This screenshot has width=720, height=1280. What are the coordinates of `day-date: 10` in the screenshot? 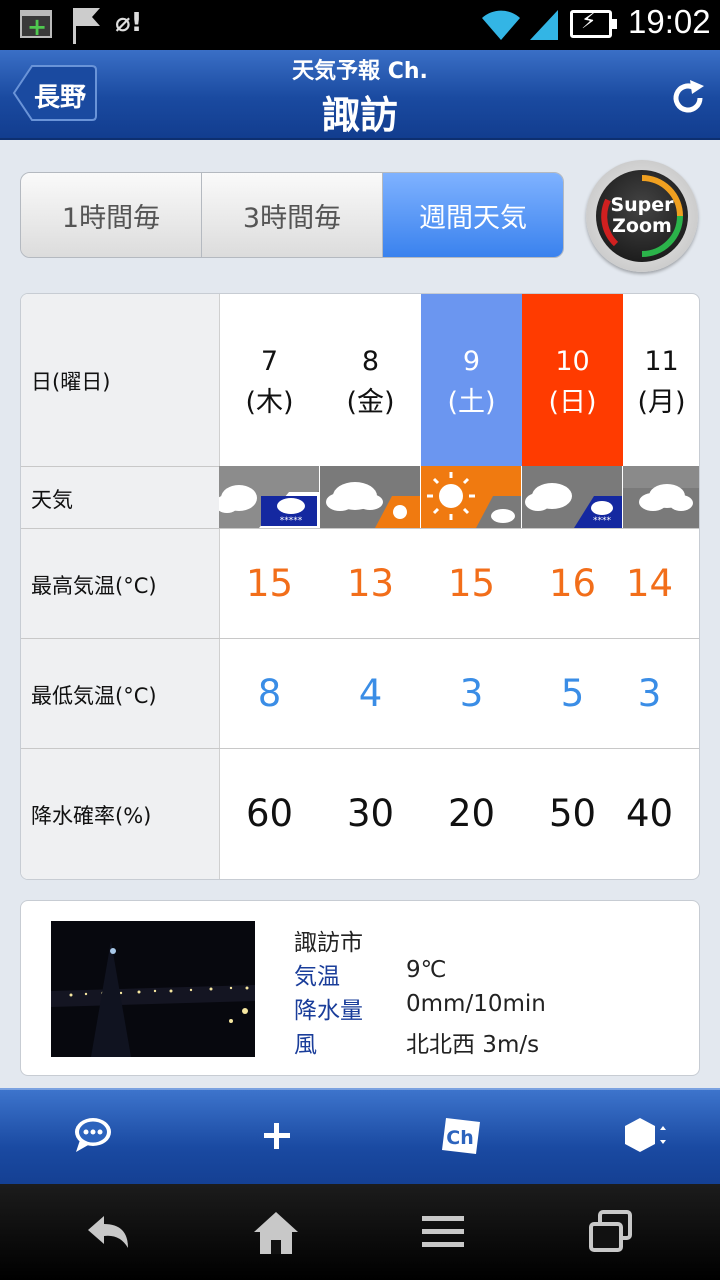 It's located at (572, 361).